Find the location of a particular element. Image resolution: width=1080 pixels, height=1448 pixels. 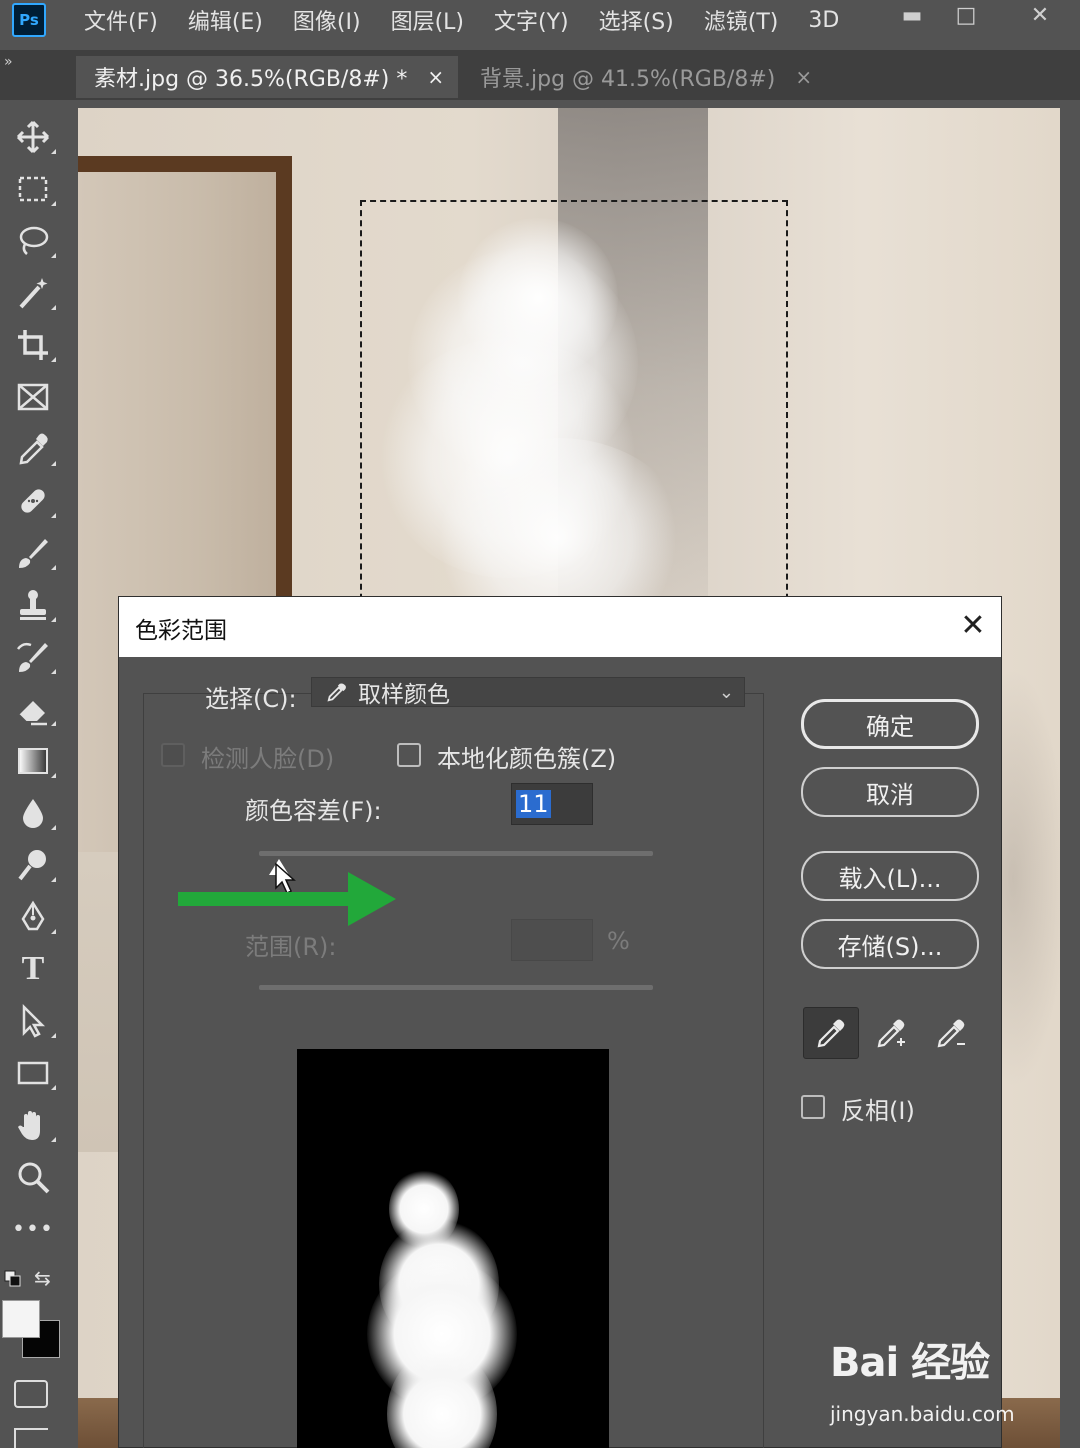

blur-icon is located at coordinates (33, 813).